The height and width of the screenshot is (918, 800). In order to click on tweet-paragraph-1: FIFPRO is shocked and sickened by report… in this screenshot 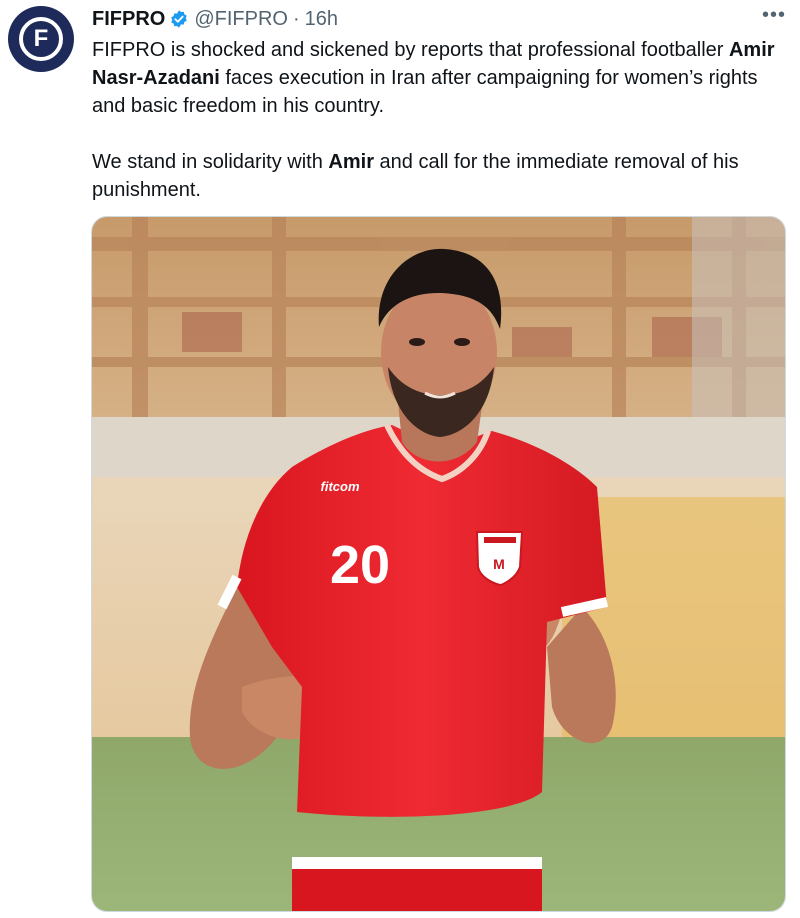, I will do `click(437, 78)`.